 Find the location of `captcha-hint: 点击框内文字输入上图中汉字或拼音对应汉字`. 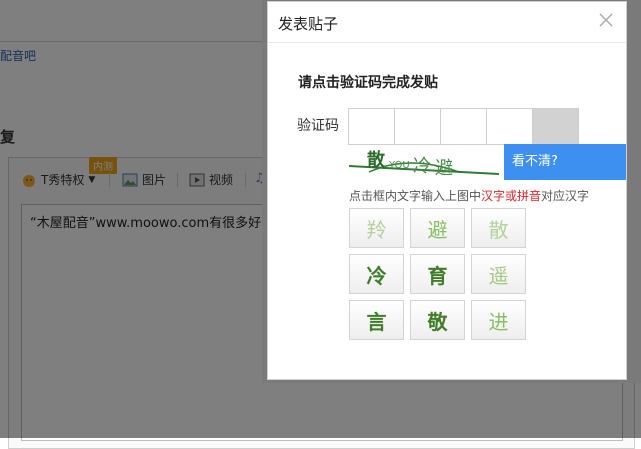

captcha-hint: 点击框内文字输入上图中汉字或拼音对应汉字 is located at coordinates (469, 195).